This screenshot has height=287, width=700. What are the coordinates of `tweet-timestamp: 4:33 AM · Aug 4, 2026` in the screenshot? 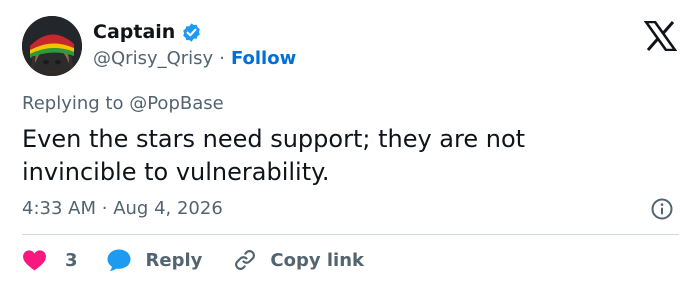 It's located at (122, 209).